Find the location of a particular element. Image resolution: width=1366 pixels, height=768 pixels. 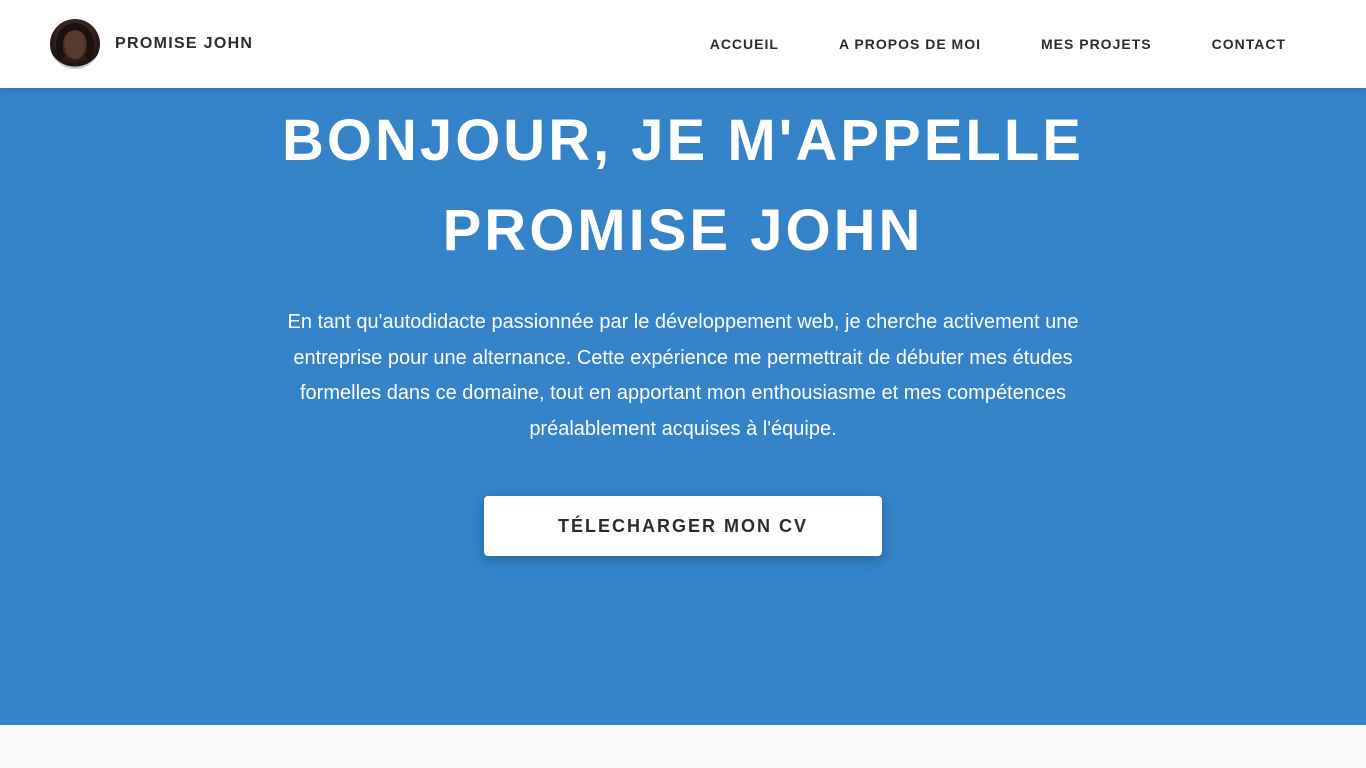

next-section is located at coordinates (683, 746).